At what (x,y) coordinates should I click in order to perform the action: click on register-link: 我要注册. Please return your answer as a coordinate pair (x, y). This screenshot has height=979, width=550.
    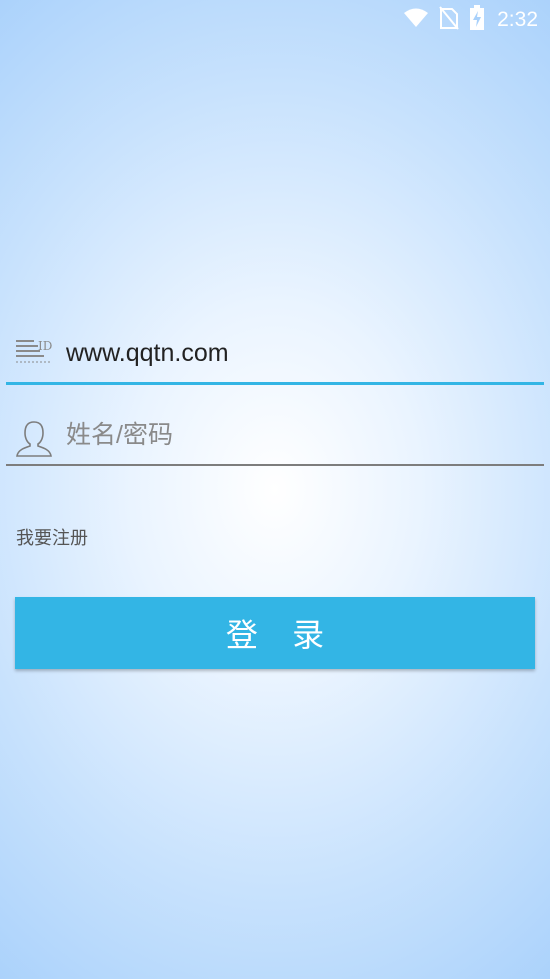
    Looking at the image, I should click on (52, 537).